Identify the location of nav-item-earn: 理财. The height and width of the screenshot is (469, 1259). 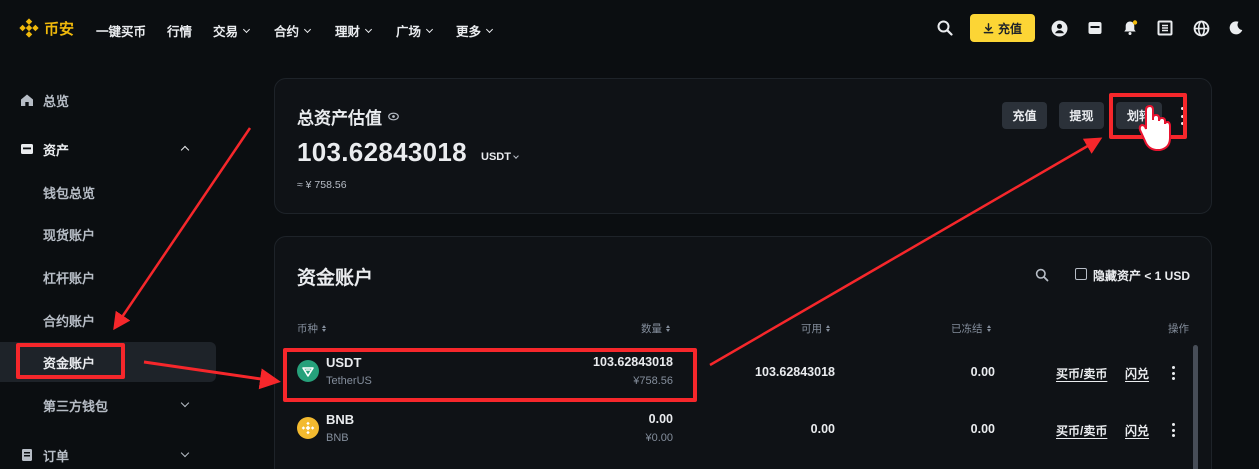
(354, 30).